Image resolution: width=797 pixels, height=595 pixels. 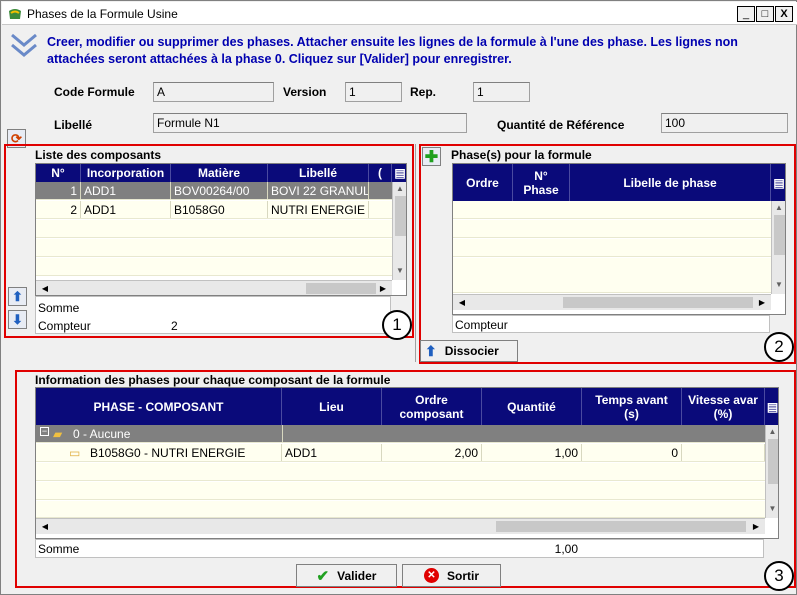 I want to click on version-field: 1, so click(x=373, y=92).